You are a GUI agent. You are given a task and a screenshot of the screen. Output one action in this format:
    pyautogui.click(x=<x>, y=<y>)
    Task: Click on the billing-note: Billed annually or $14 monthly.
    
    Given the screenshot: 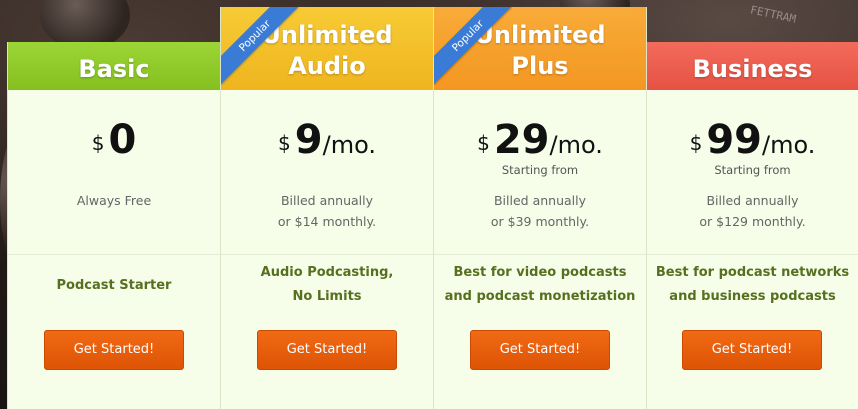 What is the action you would take?
    pyautogui.click(x=327, y=211)
    